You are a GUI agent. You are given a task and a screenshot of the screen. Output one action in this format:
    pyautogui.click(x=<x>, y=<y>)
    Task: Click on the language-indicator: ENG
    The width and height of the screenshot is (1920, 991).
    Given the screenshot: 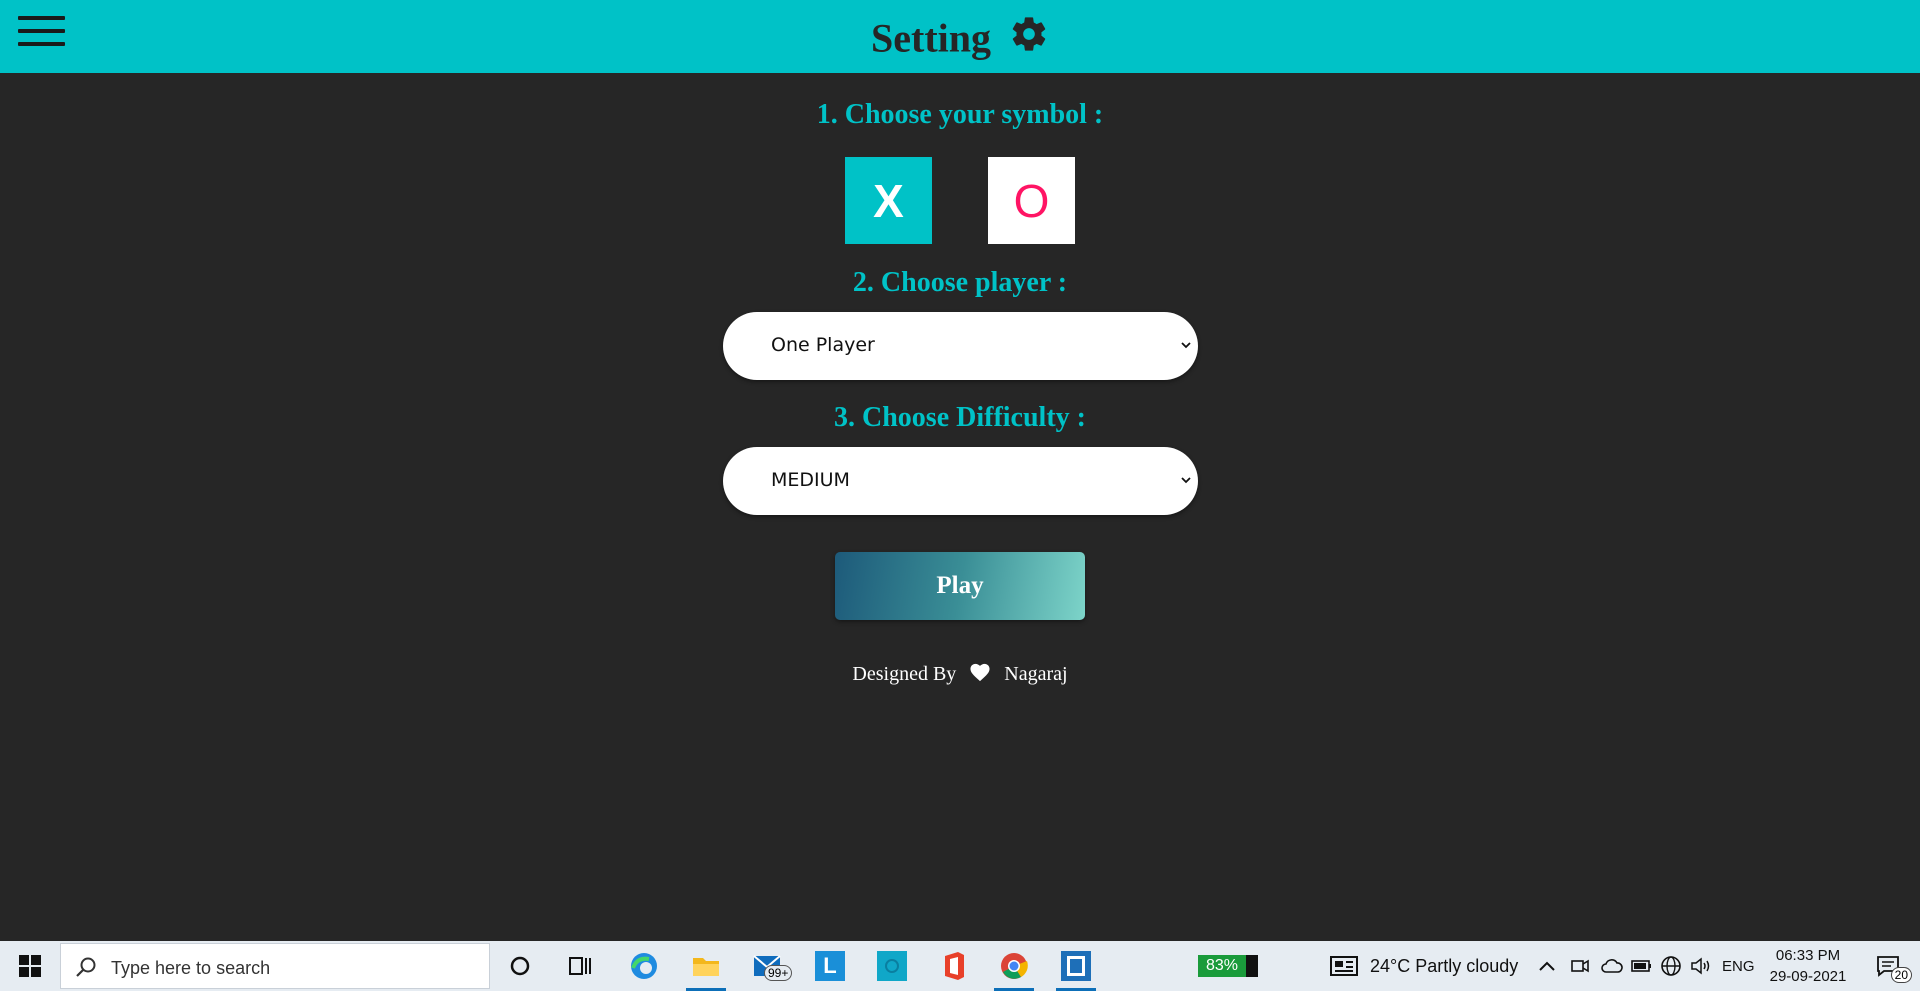 What is the action you would take?
    pyautogui.click(x=1738, y=966)
    